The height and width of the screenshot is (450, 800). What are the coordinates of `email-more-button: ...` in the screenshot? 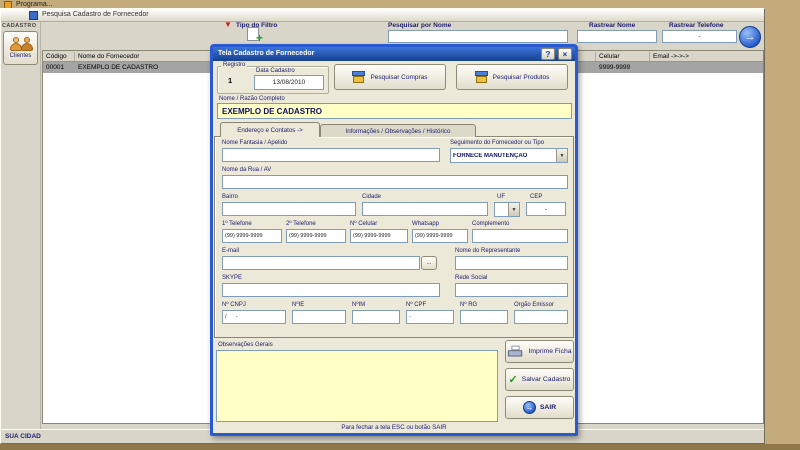 It's located at (429, 263).